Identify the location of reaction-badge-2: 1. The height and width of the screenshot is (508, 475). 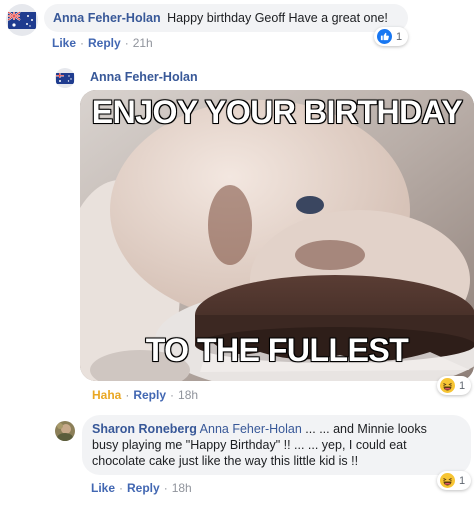
(454, 385).